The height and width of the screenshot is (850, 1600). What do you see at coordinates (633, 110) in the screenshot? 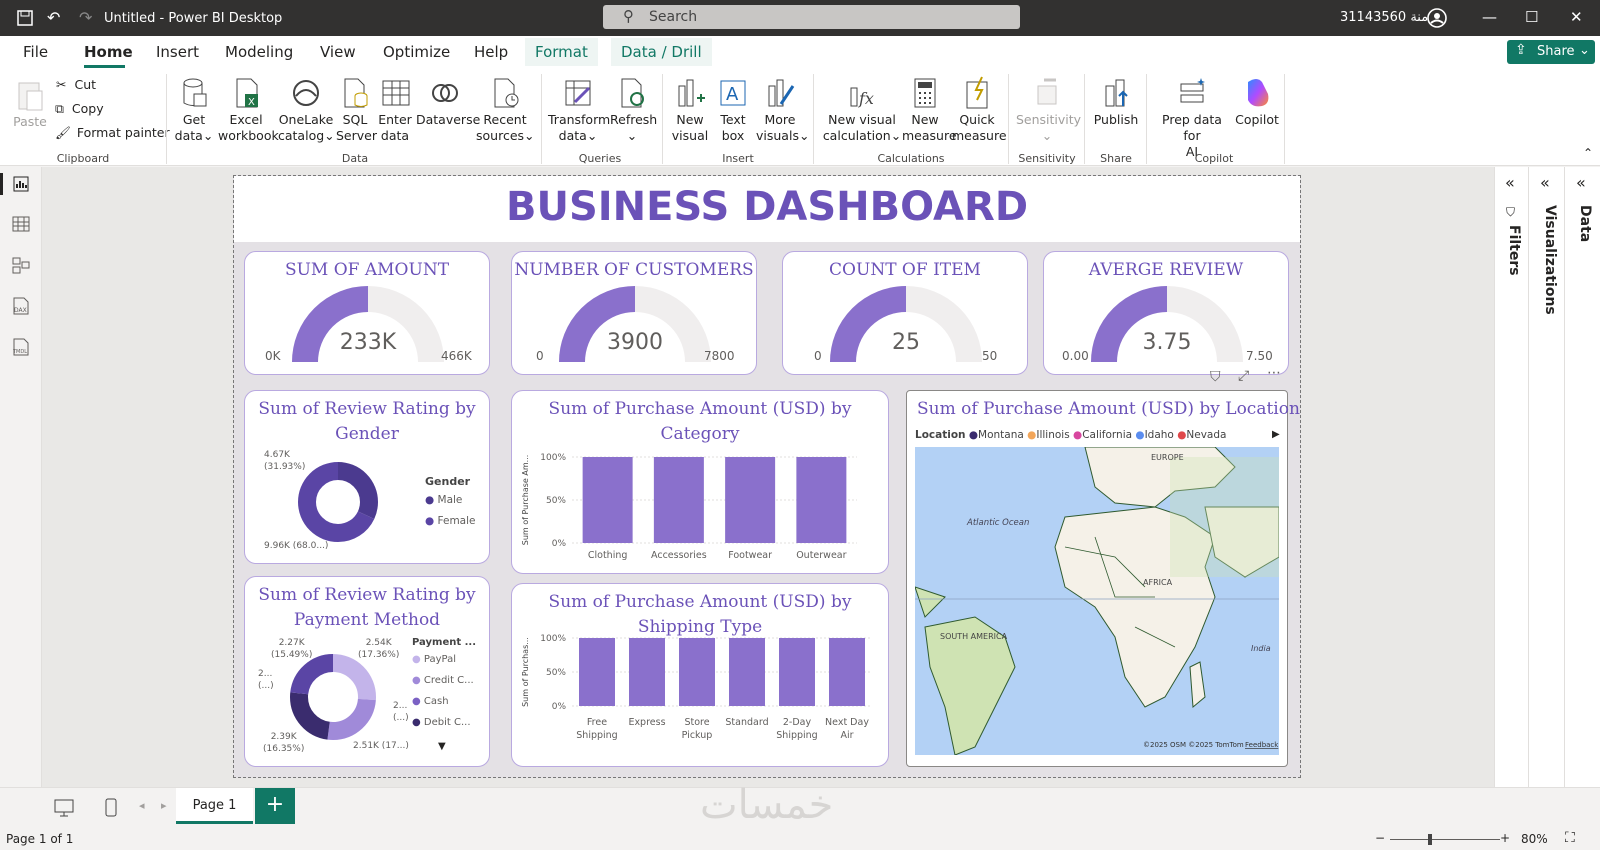
I see `refresh-button: Refresh ⌄` at bounding box center [633, 110].